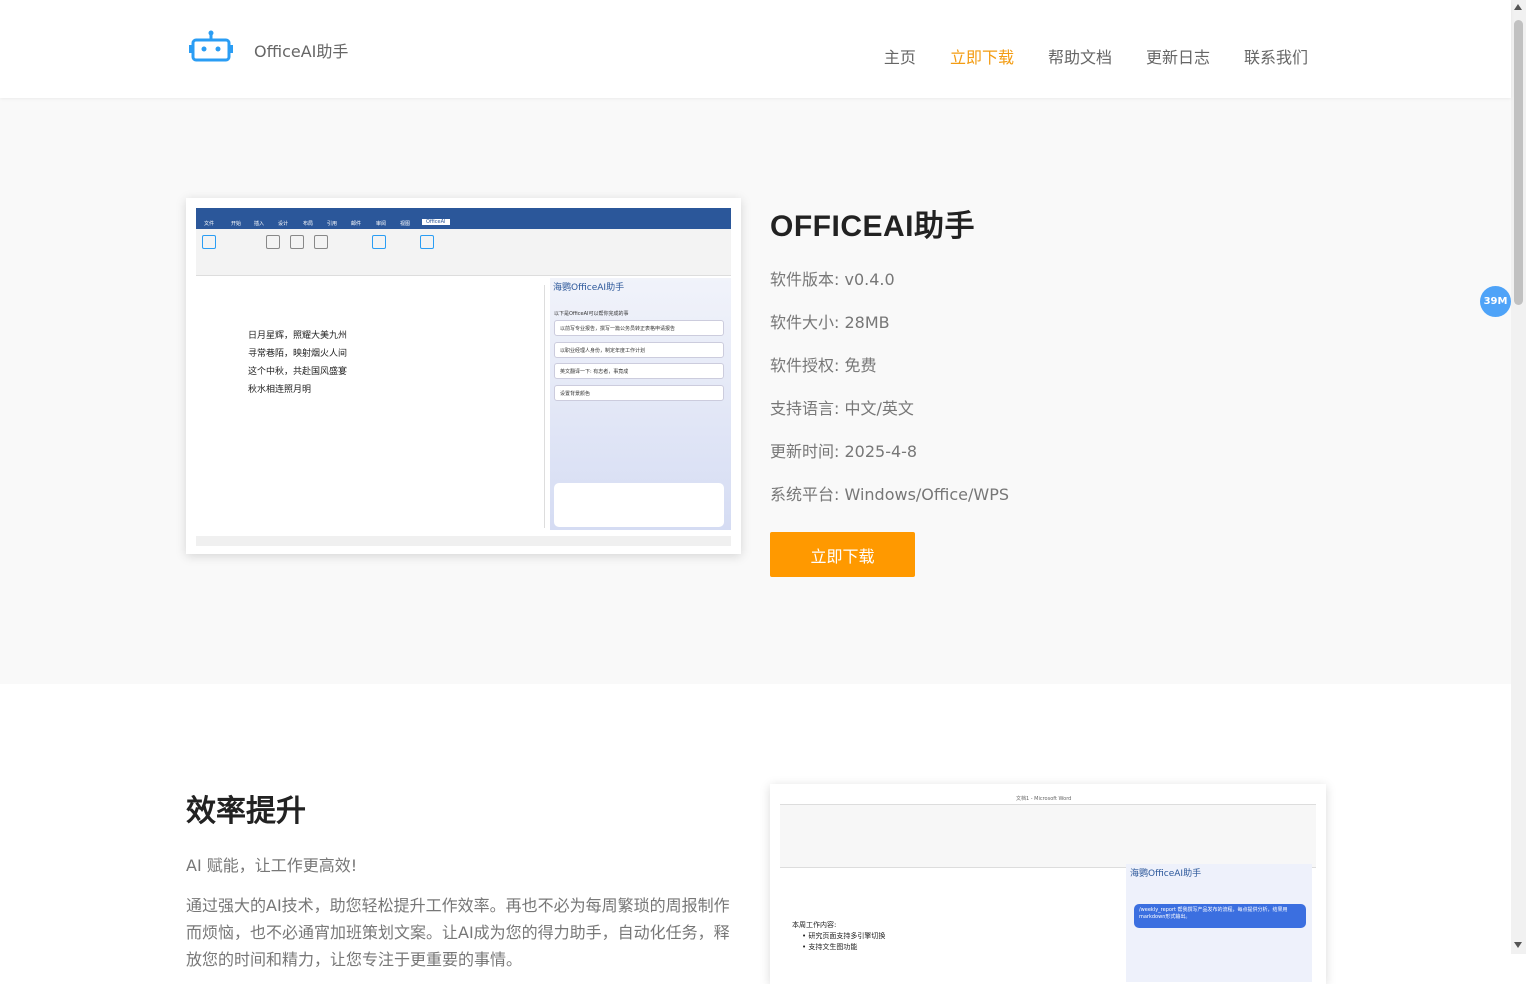  Describe the element at coordinates (209, 242) in the screenshot. I see `robot-icon` at that location.